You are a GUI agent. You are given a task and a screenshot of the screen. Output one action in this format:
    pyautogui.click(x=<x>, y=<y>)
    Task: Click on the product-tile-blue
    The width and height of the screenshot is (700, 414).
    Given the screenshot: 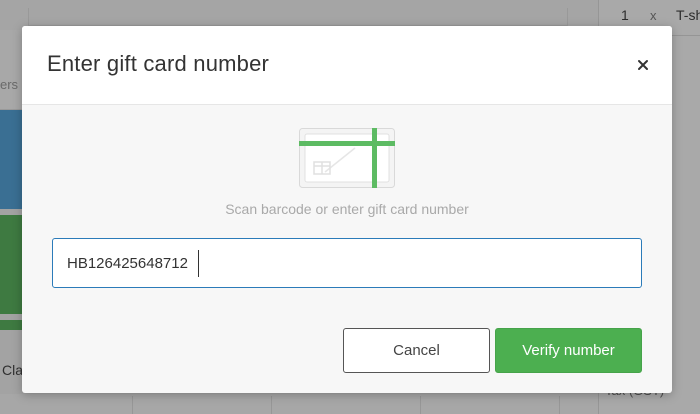 What is the action you would take?
    pyautogui.click(x=11, y=159)
    